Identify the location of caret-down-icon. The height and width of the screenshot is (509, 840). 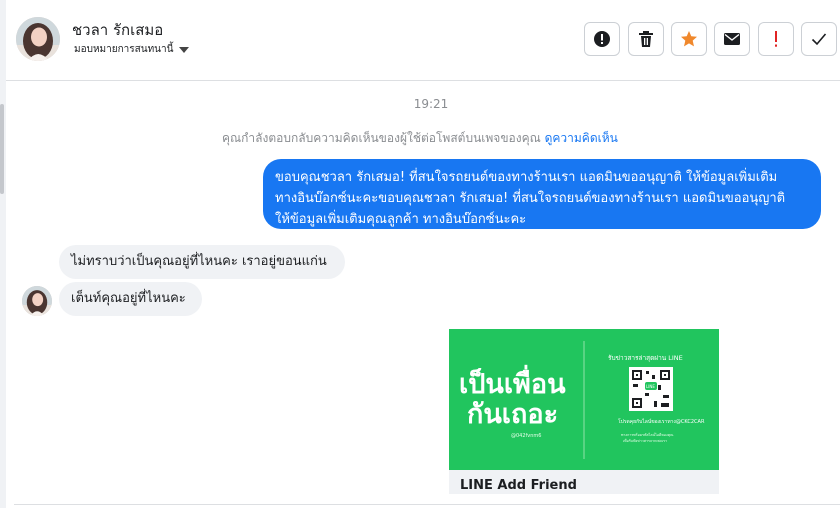
(184, 49).